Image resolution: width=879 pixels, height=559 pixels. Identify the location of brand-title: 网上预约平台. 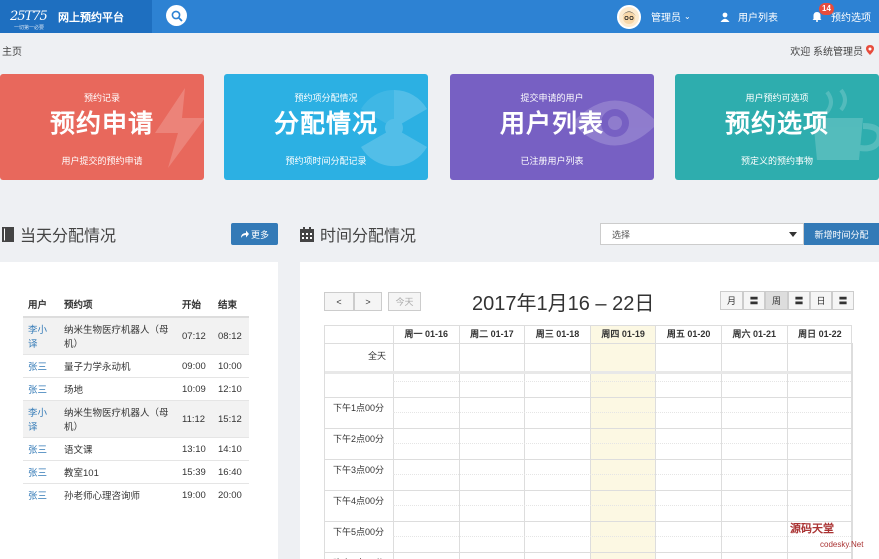
(91, 17).